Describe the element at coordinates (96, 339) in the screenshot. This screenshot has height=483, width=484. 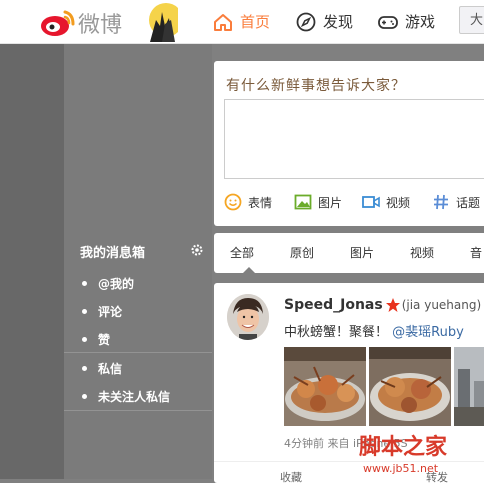
I see `sidebar-item-likes: 赞` at that location.